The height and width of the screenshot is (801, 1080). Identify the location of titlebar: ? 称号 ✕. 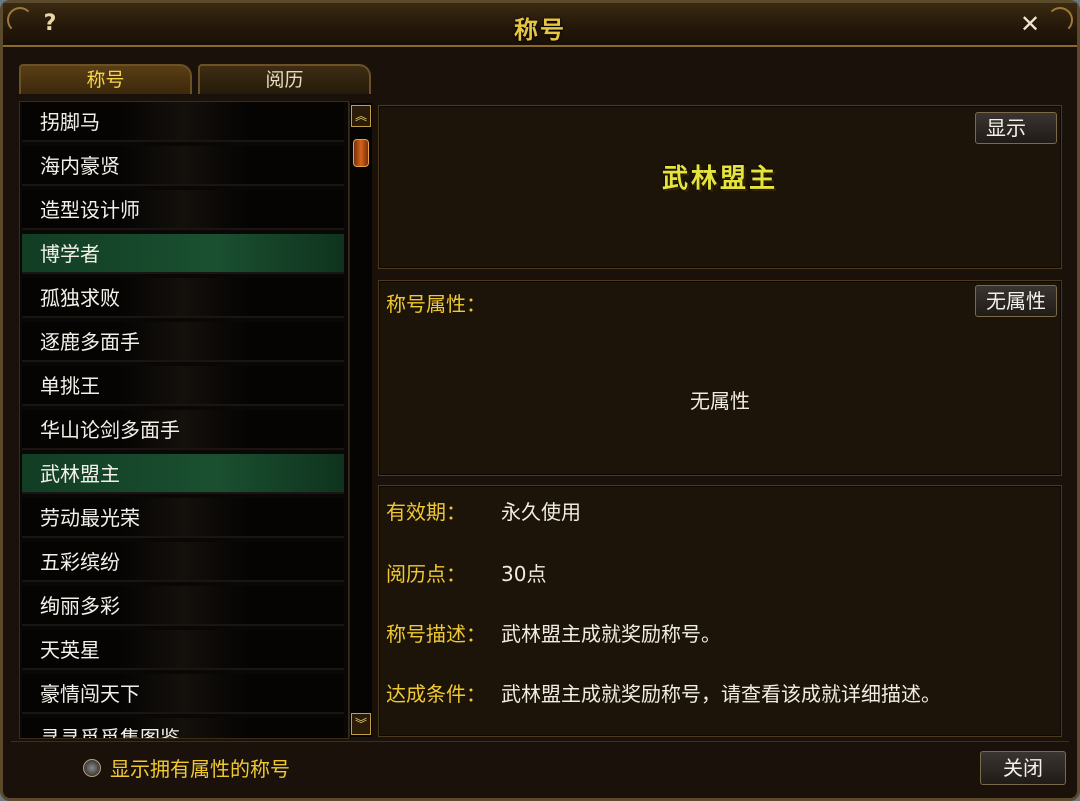
(540, 25).